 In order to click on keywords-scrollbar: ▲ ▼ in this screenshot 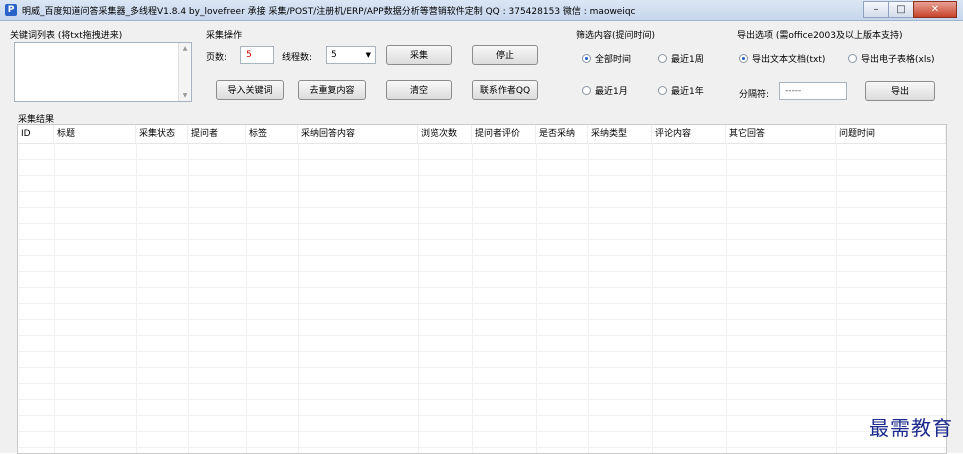, I will do `click(184, 72)`.